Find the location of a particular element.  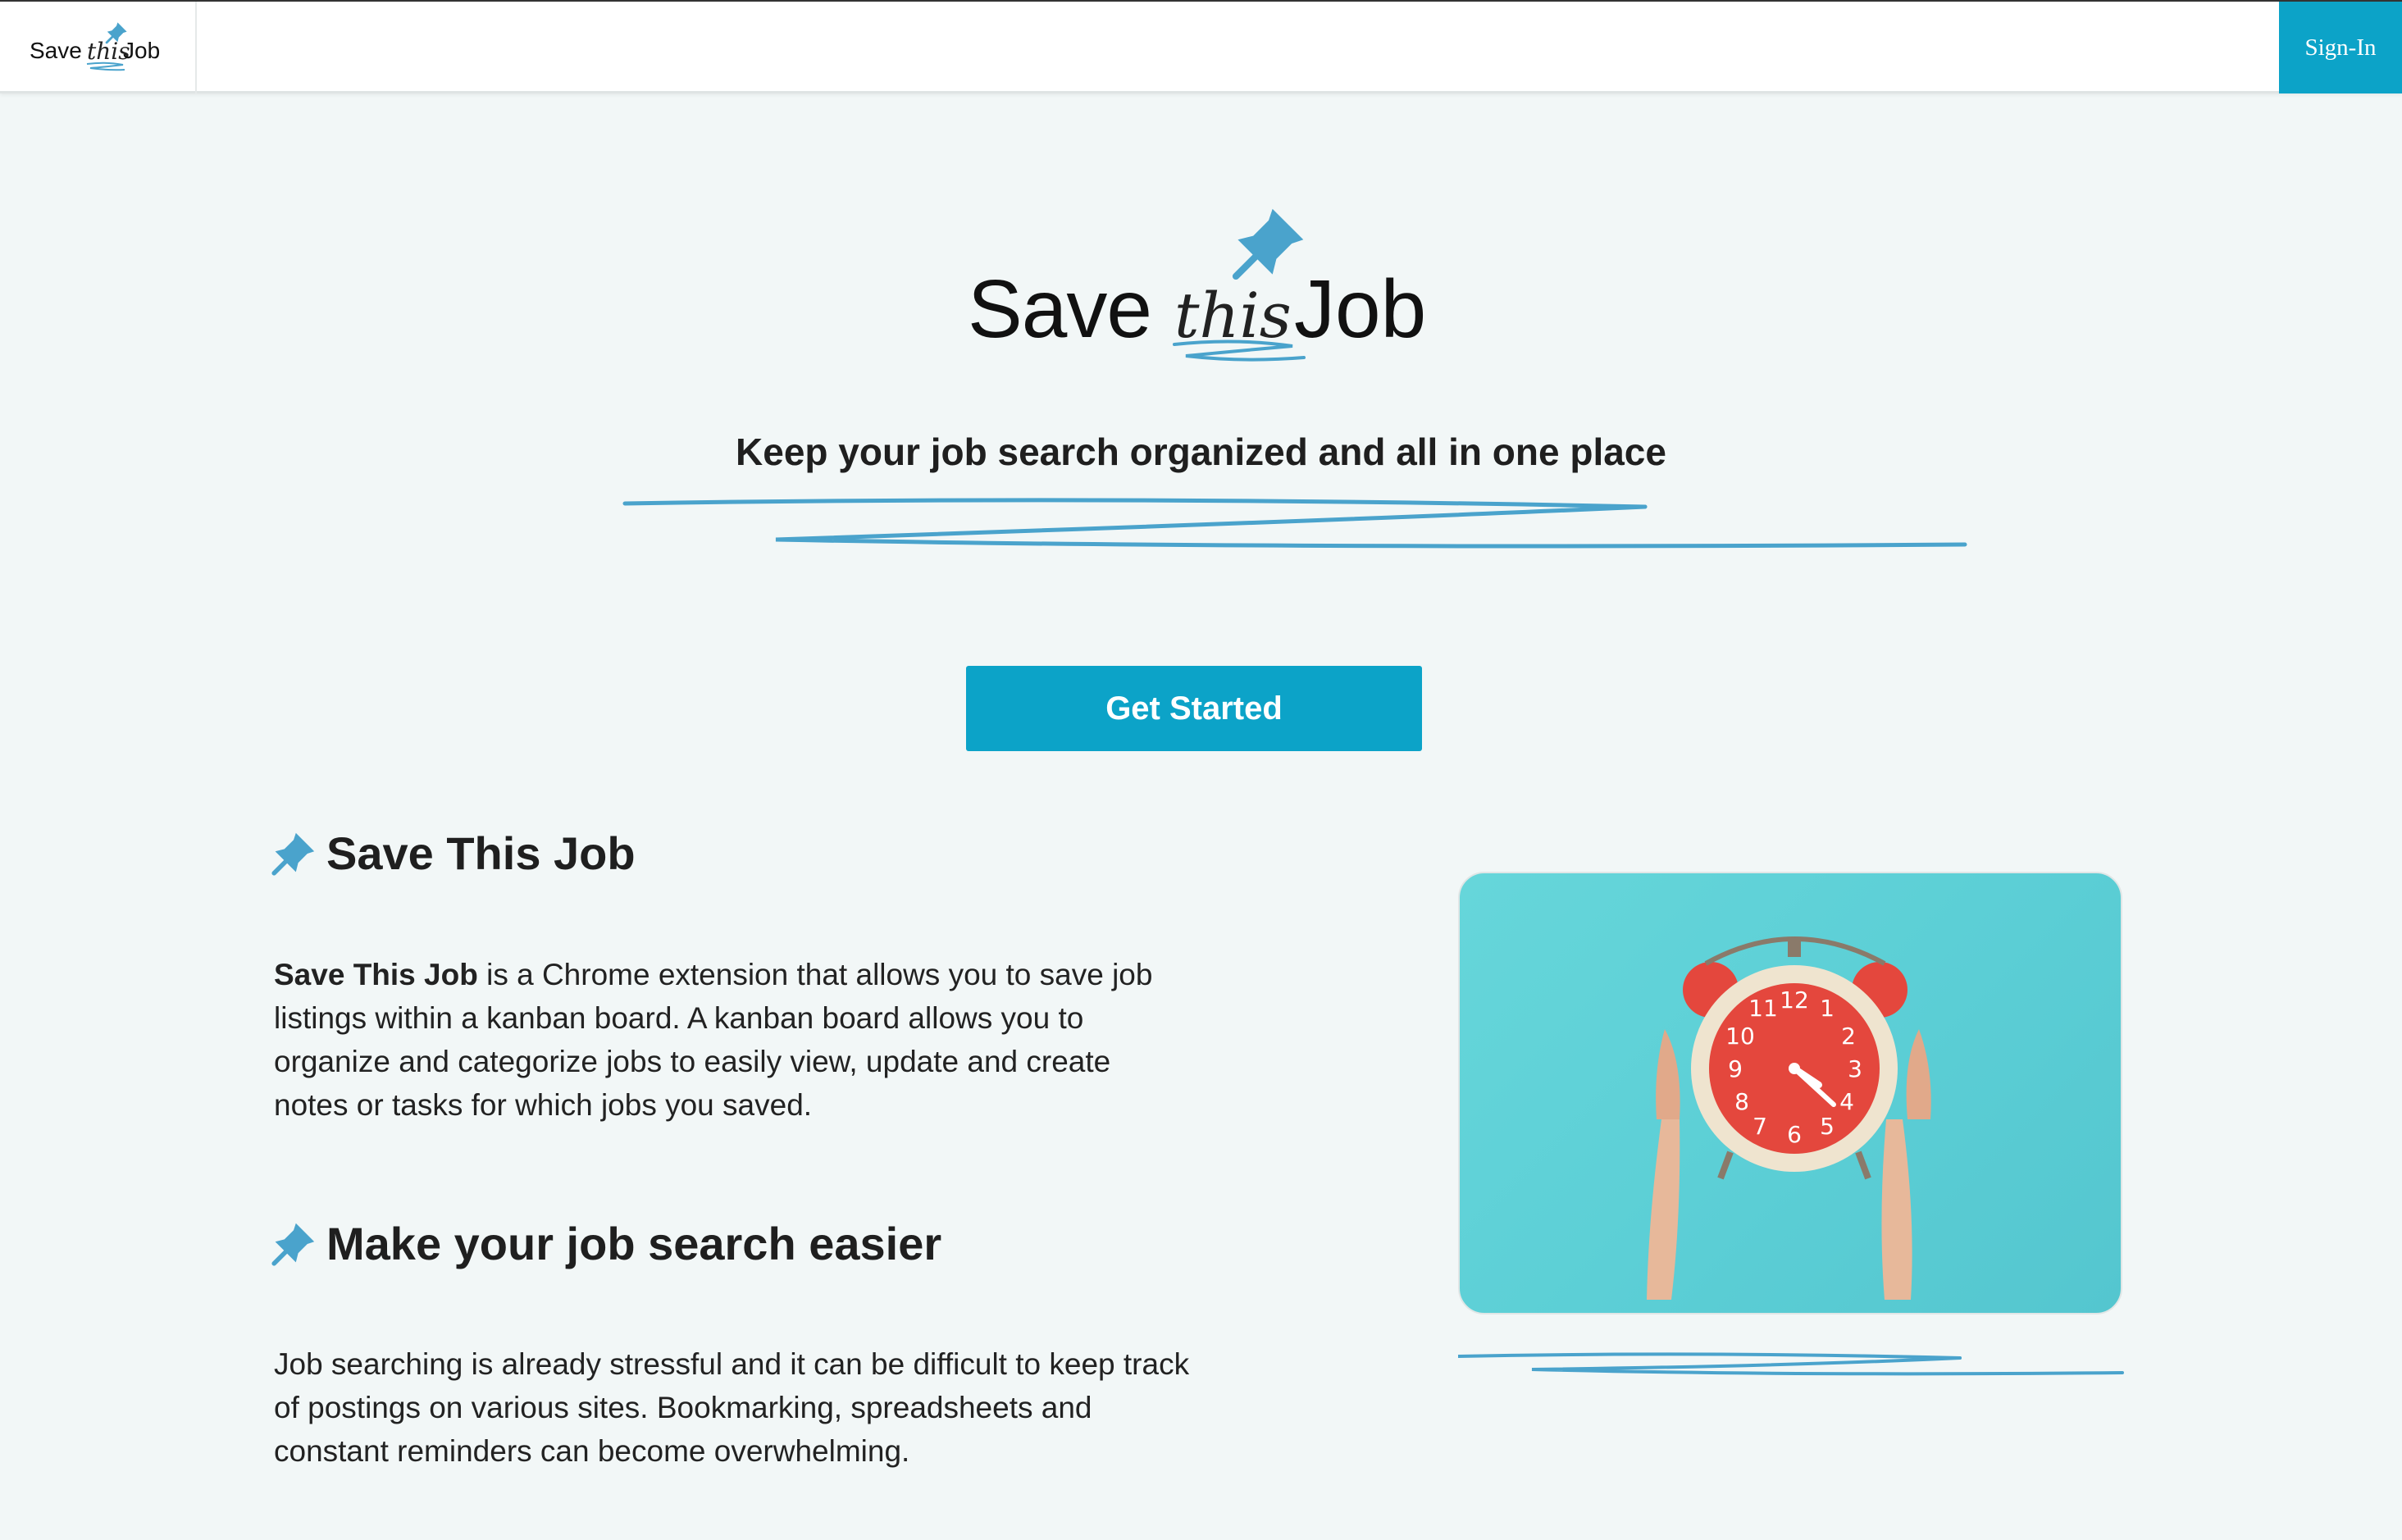

get-started-button: Get Started is located at coordinates (1194, 708).